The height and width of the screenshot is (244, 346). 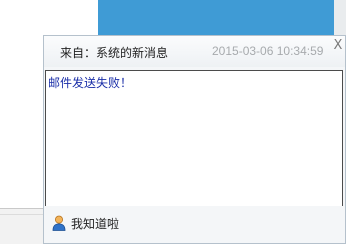 What do you see at coordinates (90, 83) in the screenshot?
I see `message-text: 邮件发送失败！` at bounding box center [90, 83].